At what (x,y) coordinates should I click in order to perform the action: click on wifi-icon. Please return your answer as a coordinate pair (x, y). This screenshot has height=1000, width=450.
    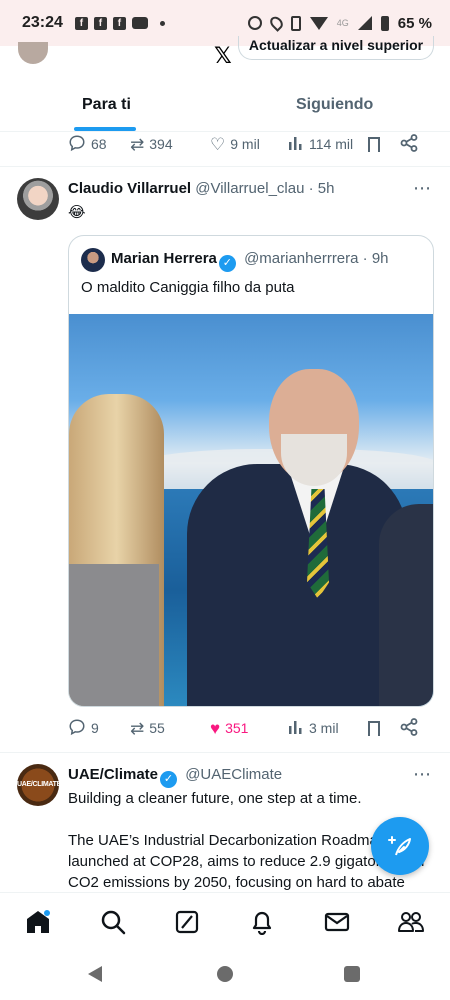
    Looking at the image, I should click on (318, 23).